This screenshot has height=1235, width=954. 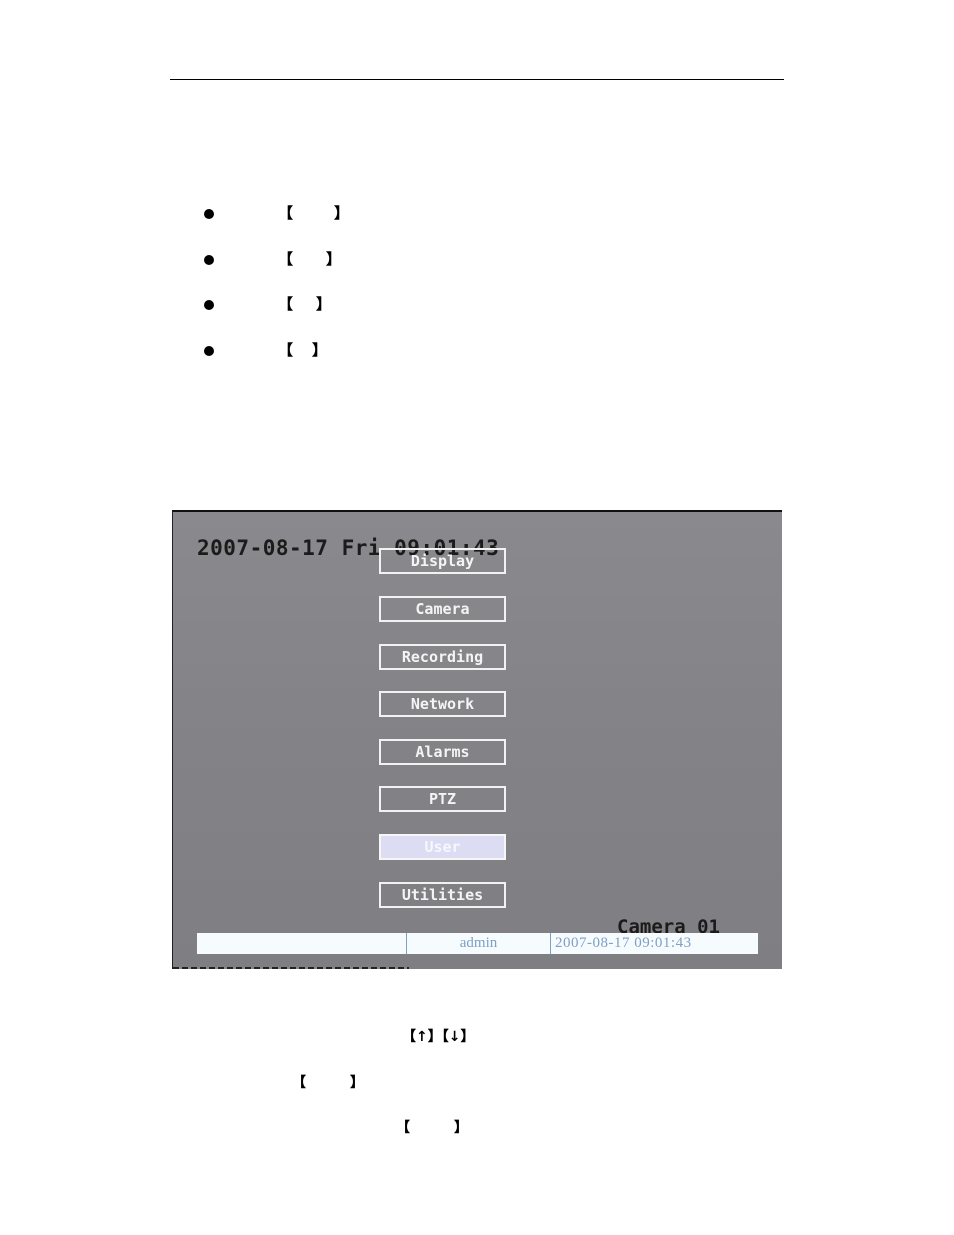 I want to click on menu-item-alarms: Alarms, so click(x=442, y=752).